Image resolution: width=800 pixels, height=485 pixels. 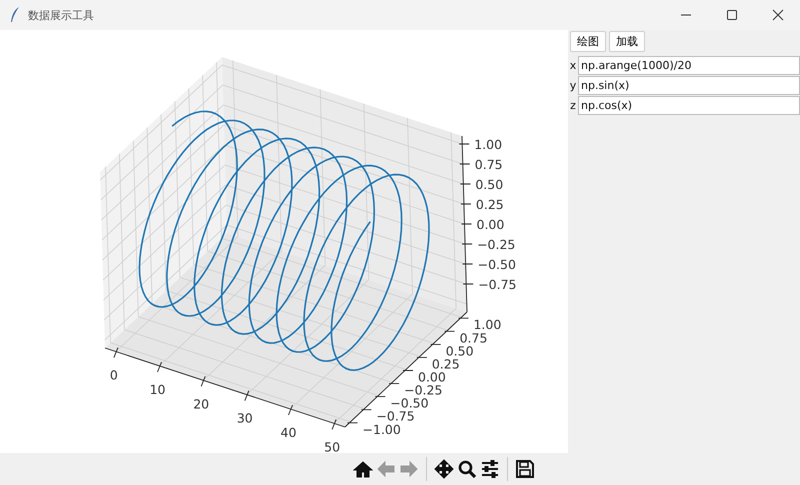 I want to click on z-tick-label: −0.50, so click(x=497, y=264).